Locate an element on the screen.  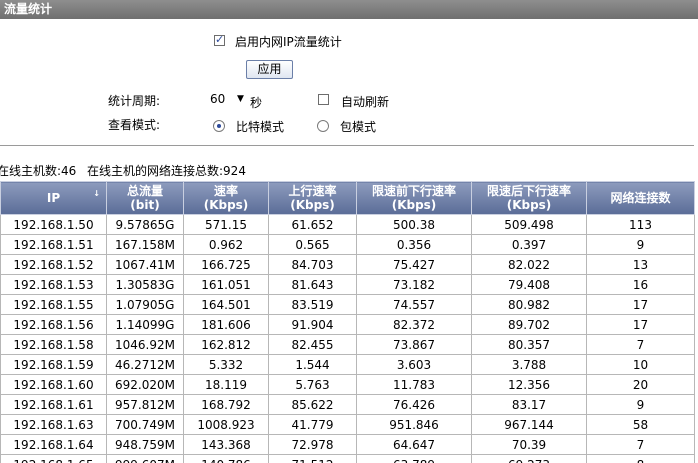
cell-download-before-limit: 500.38 is located at coordinates (414, 224).